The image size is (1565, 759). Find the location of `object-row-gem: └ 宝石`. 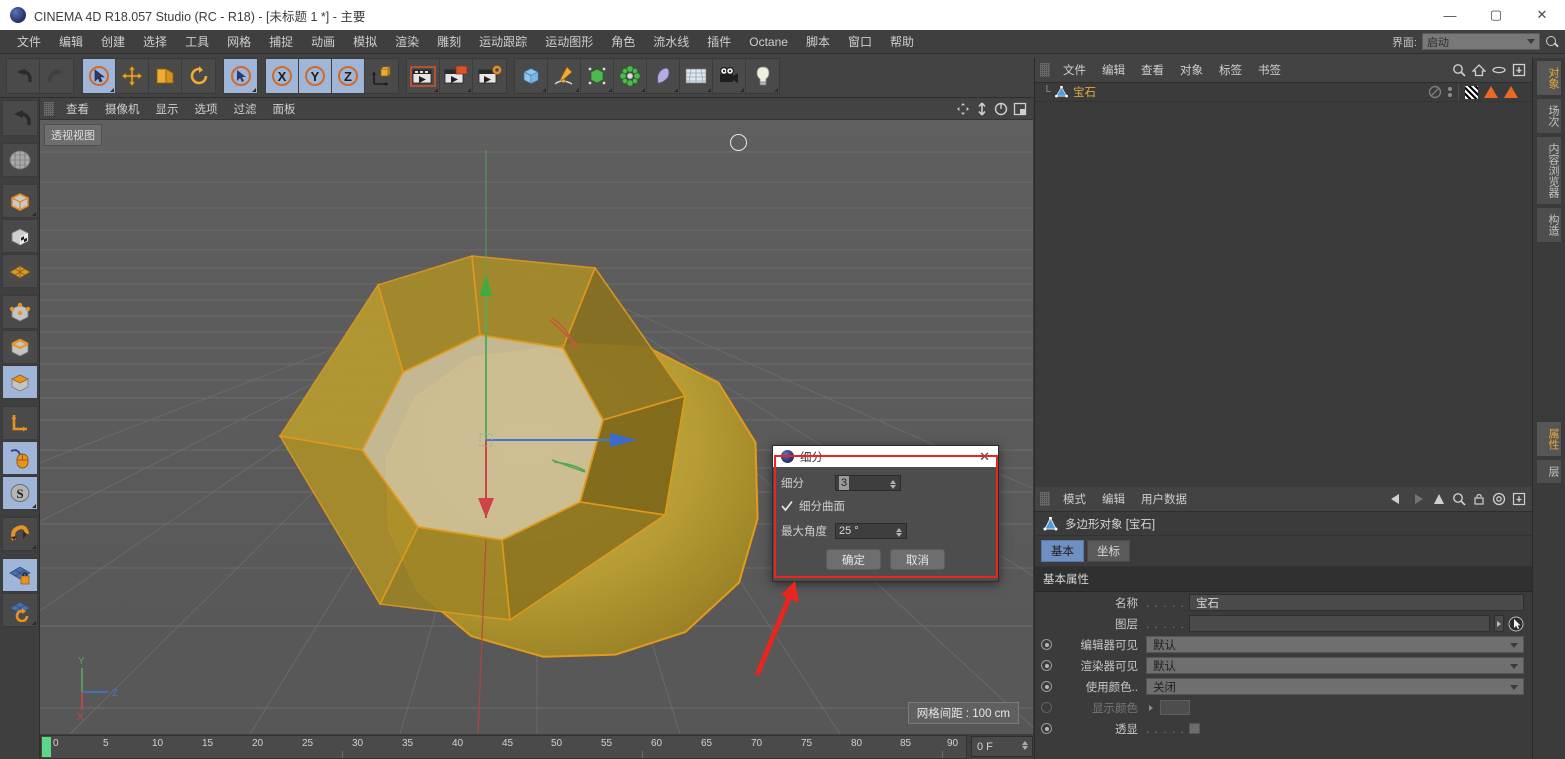

object-row-gem: └ 宝石 is located at coordinates (1283, 92).